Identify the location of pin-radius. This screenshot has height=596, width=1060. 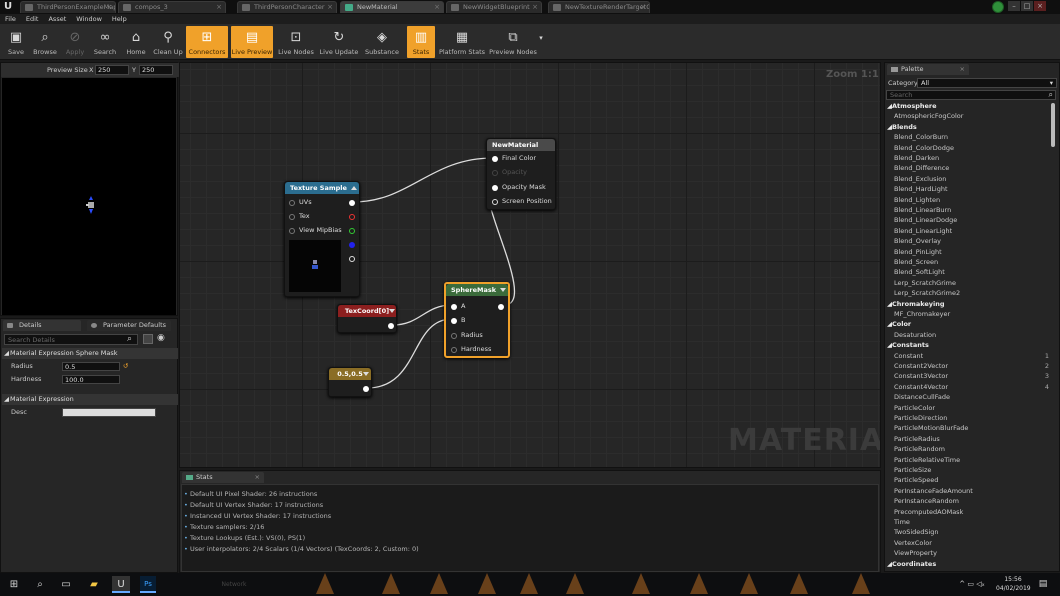
(454, 336).